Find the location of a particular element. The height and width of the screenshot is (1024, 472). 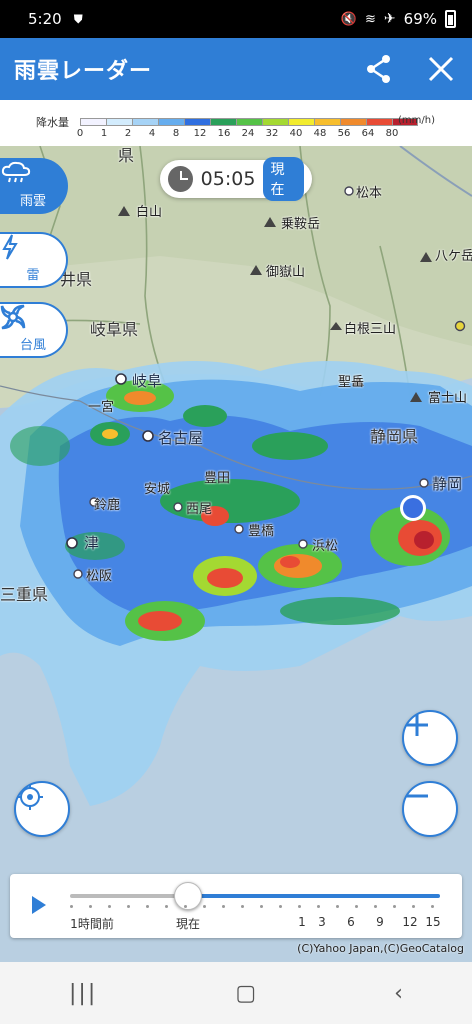

label-gifu: 岐阜 is located at coordinates (147, 381).